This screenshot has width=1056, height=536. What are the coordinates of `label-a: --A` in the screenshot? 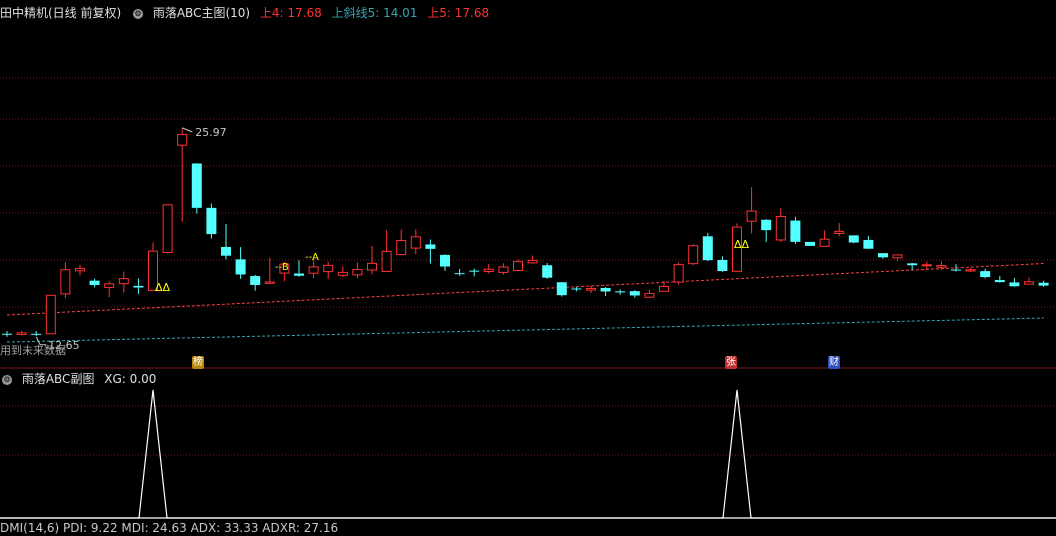 It's located at (312, 257).